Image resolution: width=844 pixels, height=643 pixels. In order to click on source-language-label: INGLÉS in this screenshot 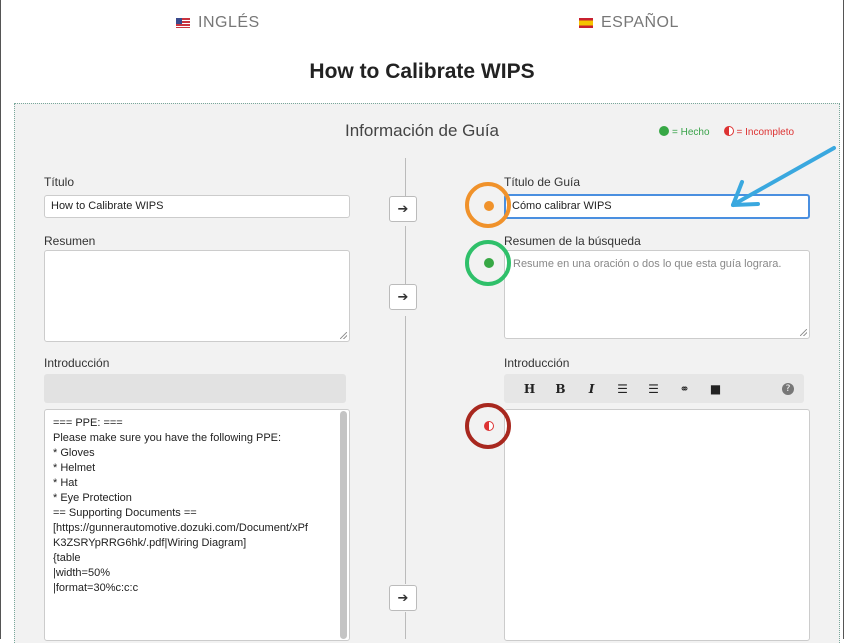, I will do `click(229, 22)`.